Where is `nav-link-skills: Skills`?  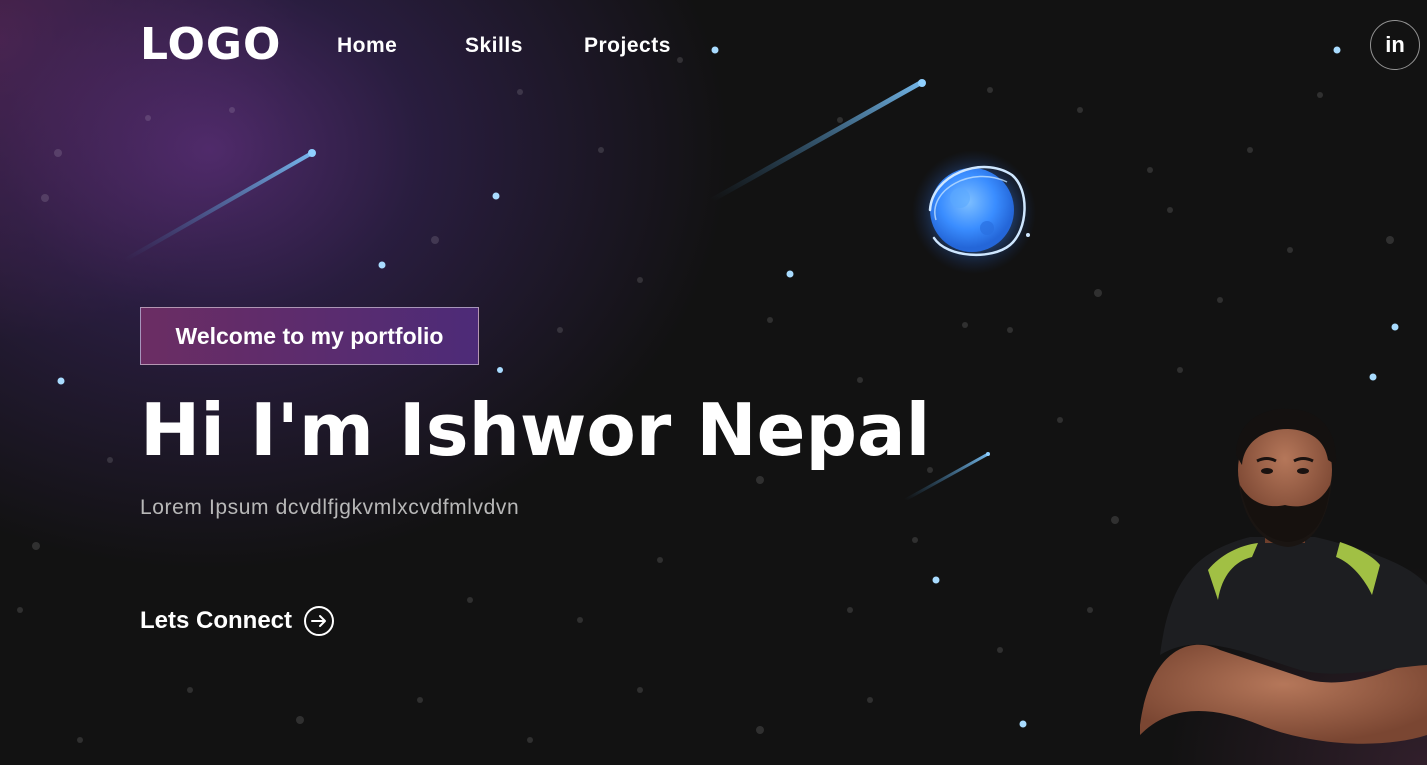
nav-link-skills: Skills is located at coordinates (494, 46).